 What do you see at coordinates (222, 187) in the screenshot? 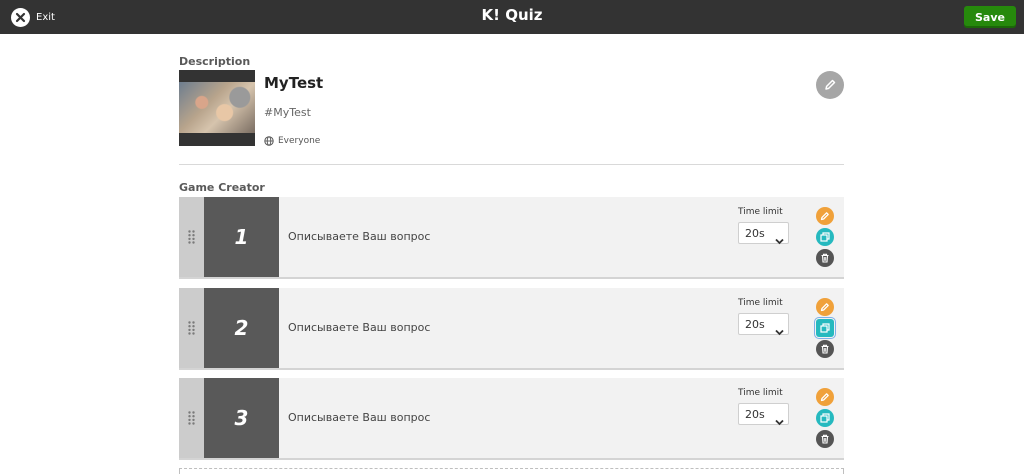
I see `game-creator-heading: Game Creator` at bounding box center [222, 187].